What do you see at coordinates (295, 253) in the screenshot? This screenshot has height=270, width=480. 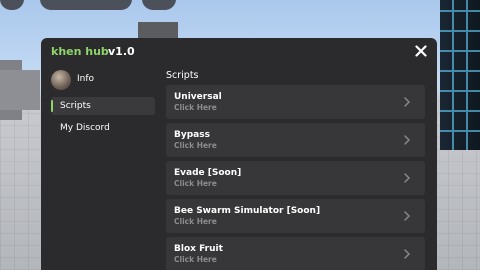 I see `script-item-blox-fruit: Blox Fruit Click Here` at bounding box center [295, 253].